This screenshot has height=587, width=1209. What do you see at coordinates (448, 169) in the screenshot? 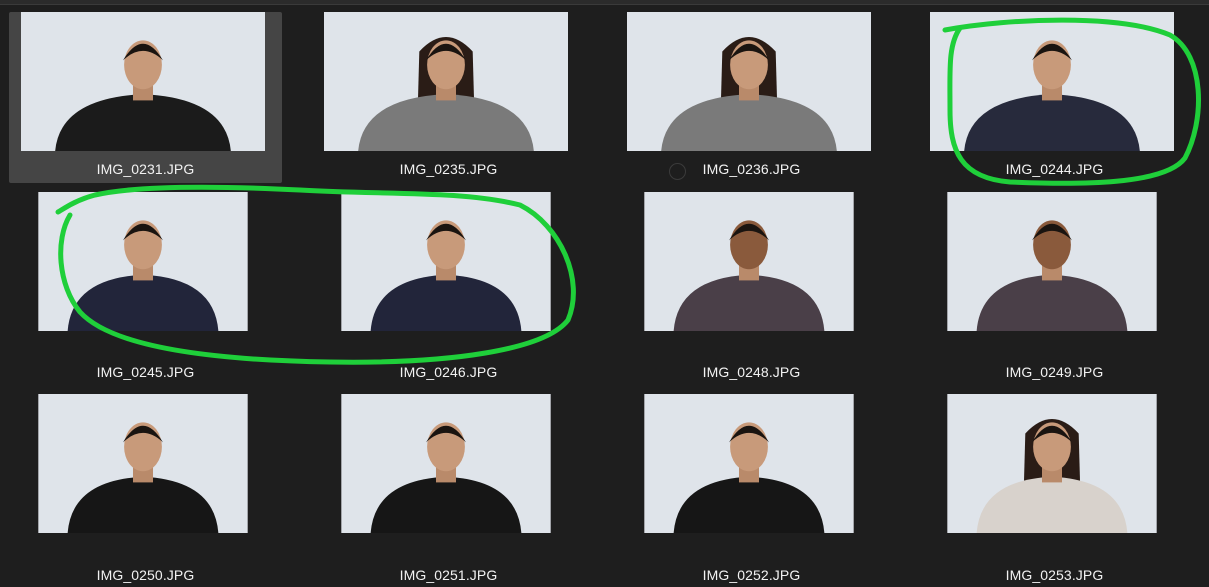
I see `file-name-label: IMG_0235.JPG` at bounding box center [448, 169].